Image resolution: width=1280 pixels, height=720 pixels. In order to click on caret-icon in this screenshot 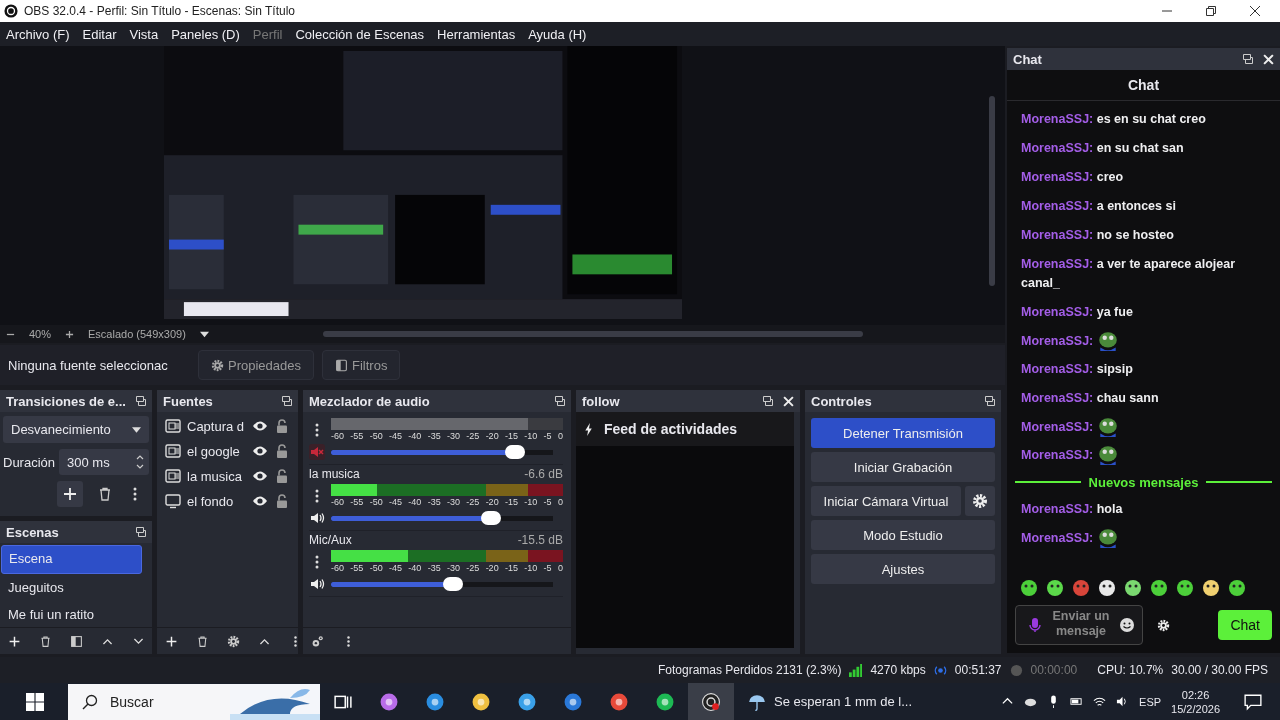, I will do `click(136, 429)`.